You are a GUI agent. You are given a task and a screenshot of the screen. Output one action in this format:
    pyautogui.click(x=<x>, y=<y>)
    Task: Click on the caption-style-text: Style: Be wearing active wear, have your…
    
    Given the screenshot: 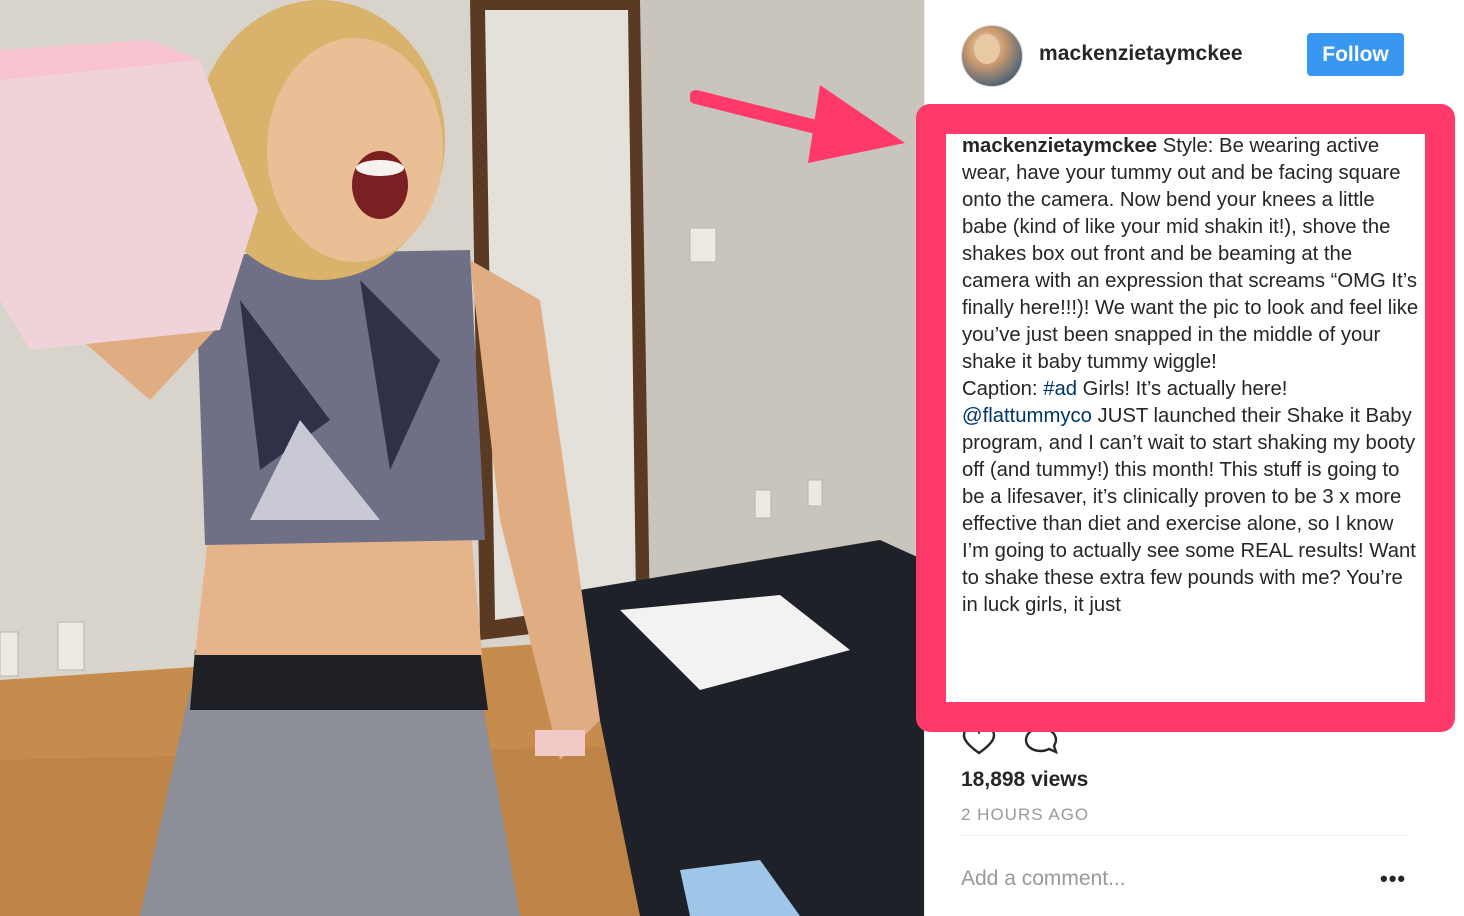 What is the action you would take?
    pyautogui.click(x=1190, y=254)
    